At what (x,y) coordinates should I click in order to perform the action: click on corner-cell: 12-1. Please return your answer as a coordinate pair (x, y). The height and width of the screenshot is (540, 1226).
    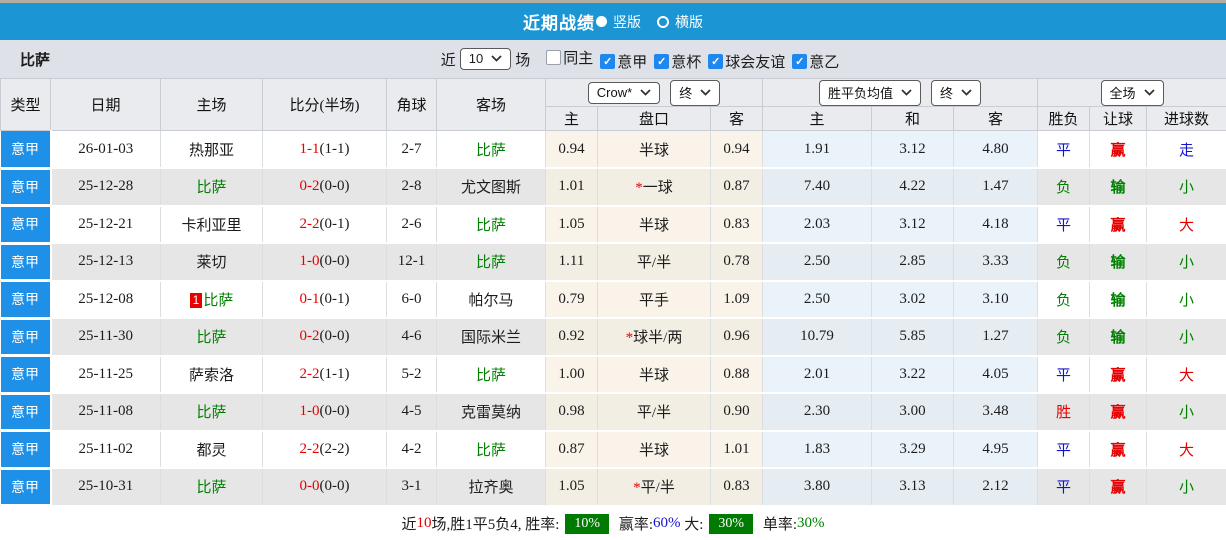
    Looking at the image, I should click on (412, 262).